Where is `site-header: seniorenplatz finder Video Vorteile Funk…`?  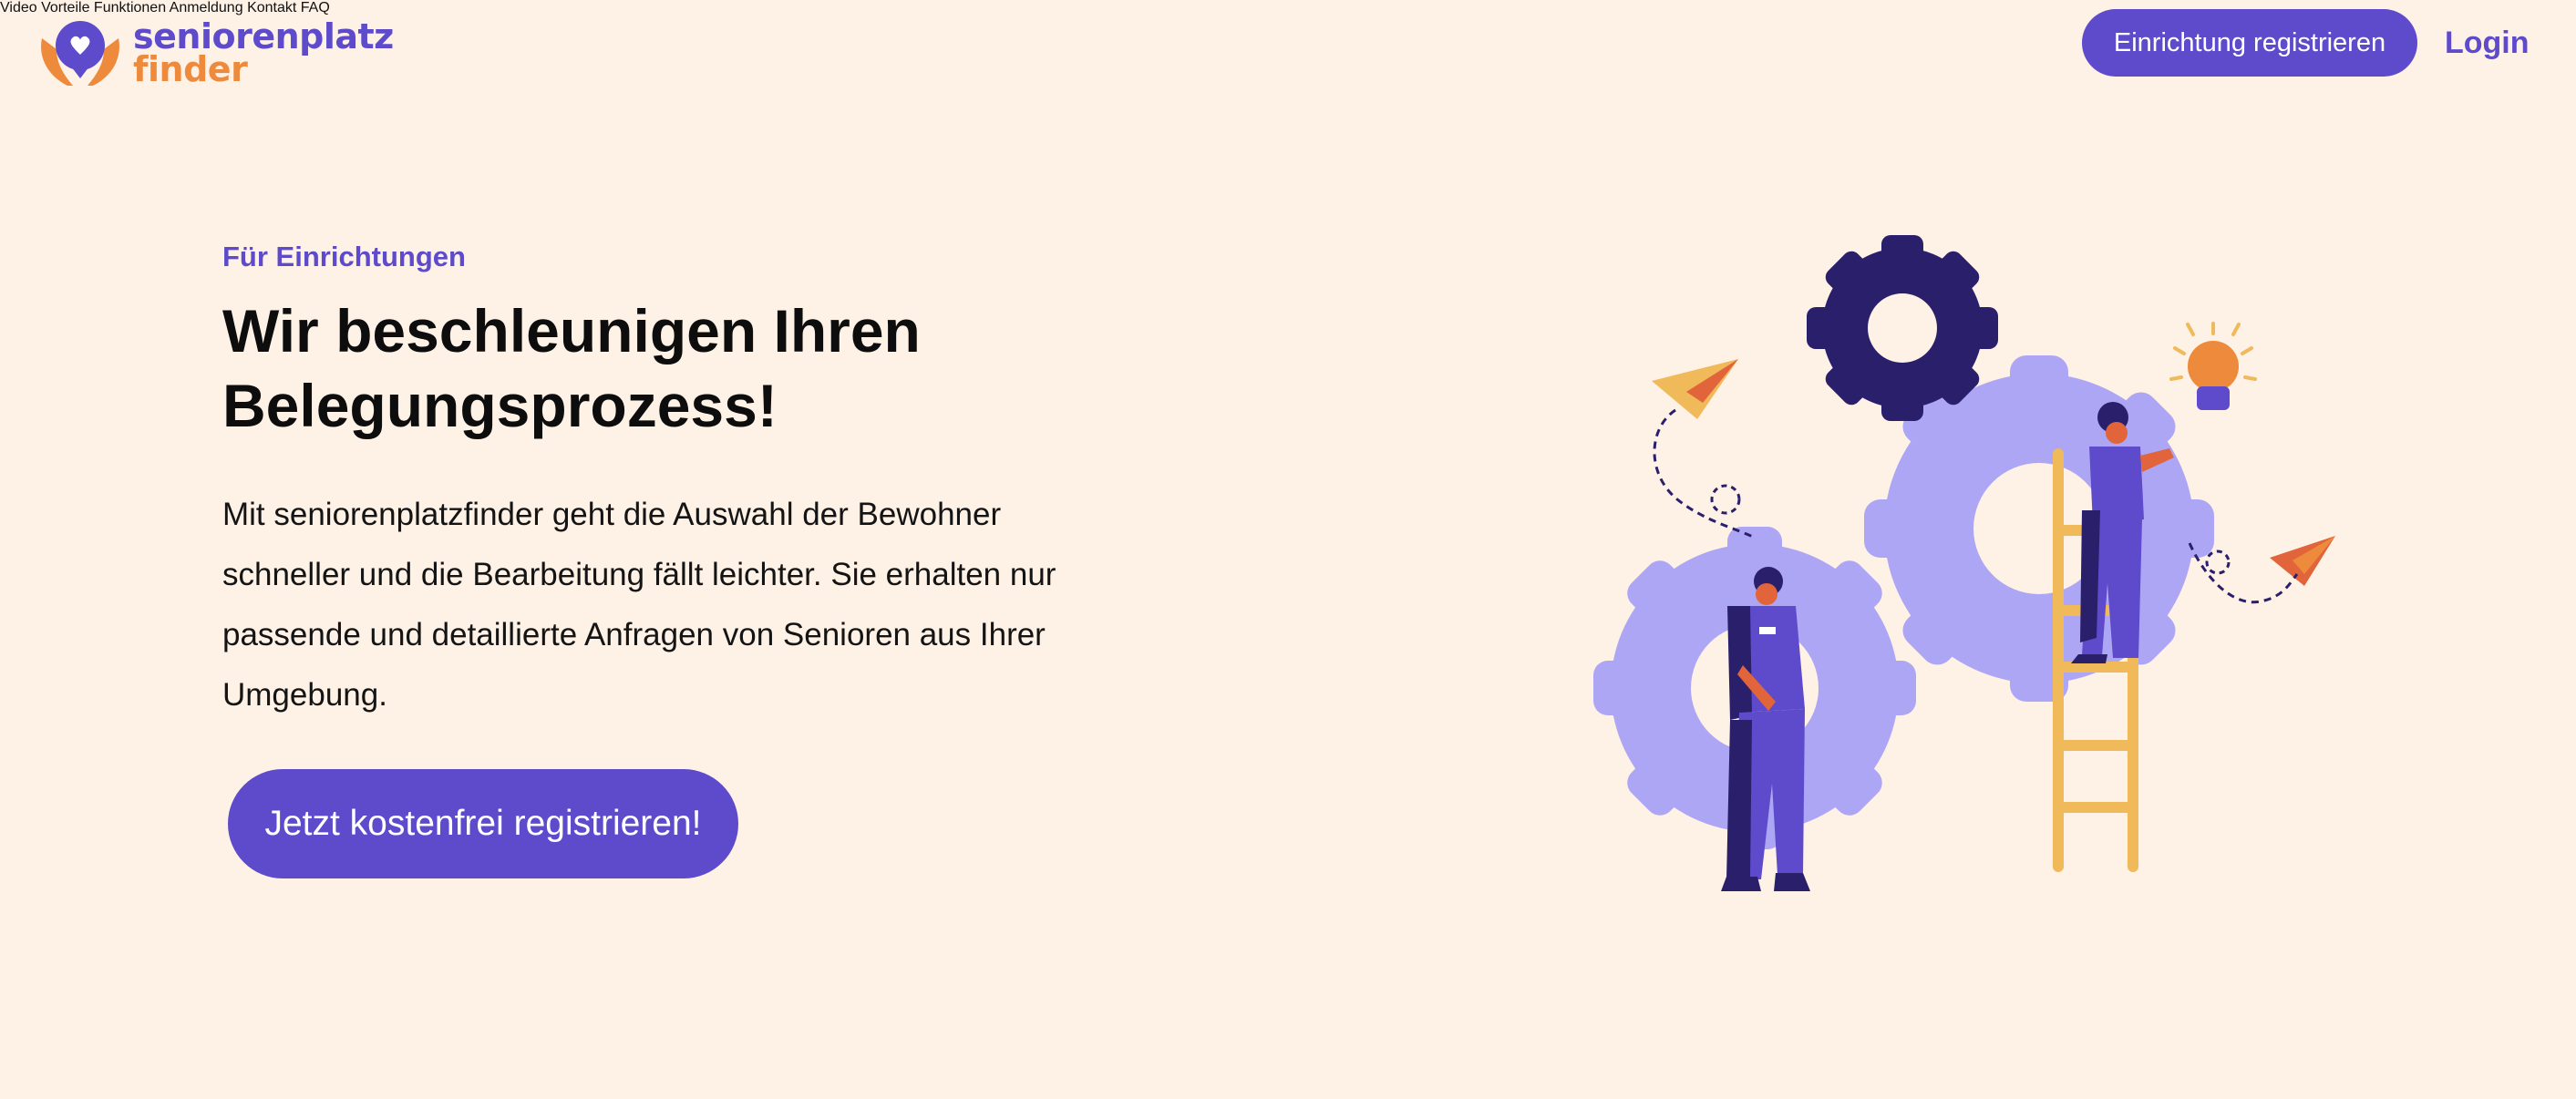 site-header: seniorenplatz finder Video Vorteile Funk… is located at coordinates (1288, 44).